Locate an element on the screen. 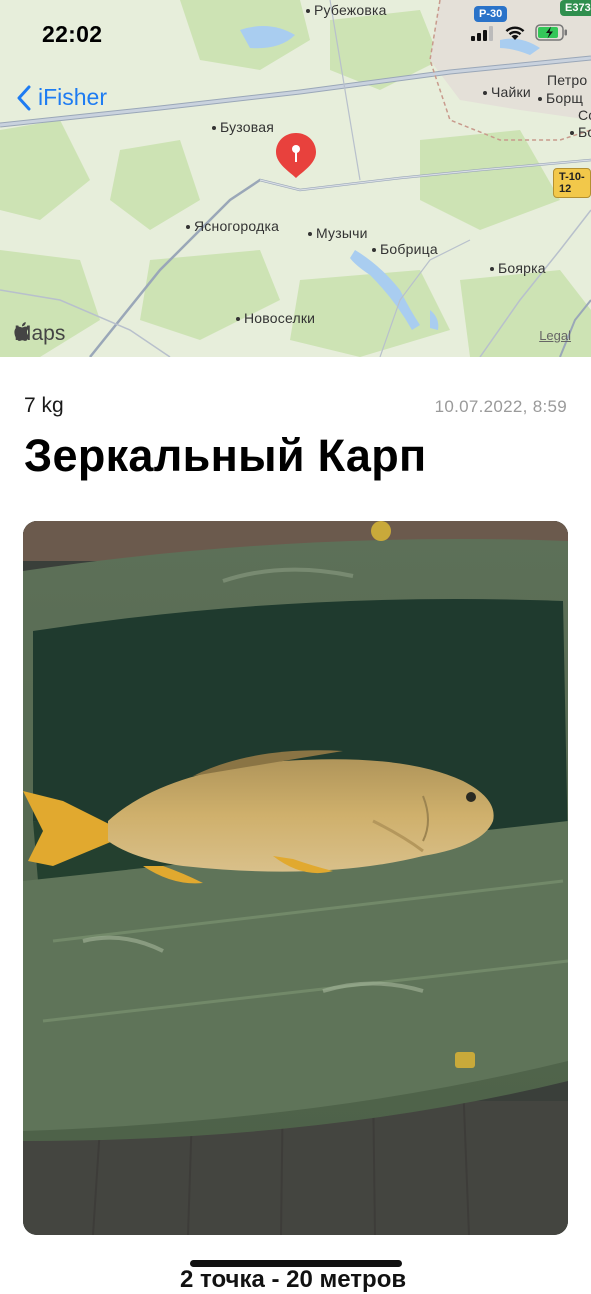 The image size is (591, 1294). map-legal-link: Legal is located at coordinates (555, 335).